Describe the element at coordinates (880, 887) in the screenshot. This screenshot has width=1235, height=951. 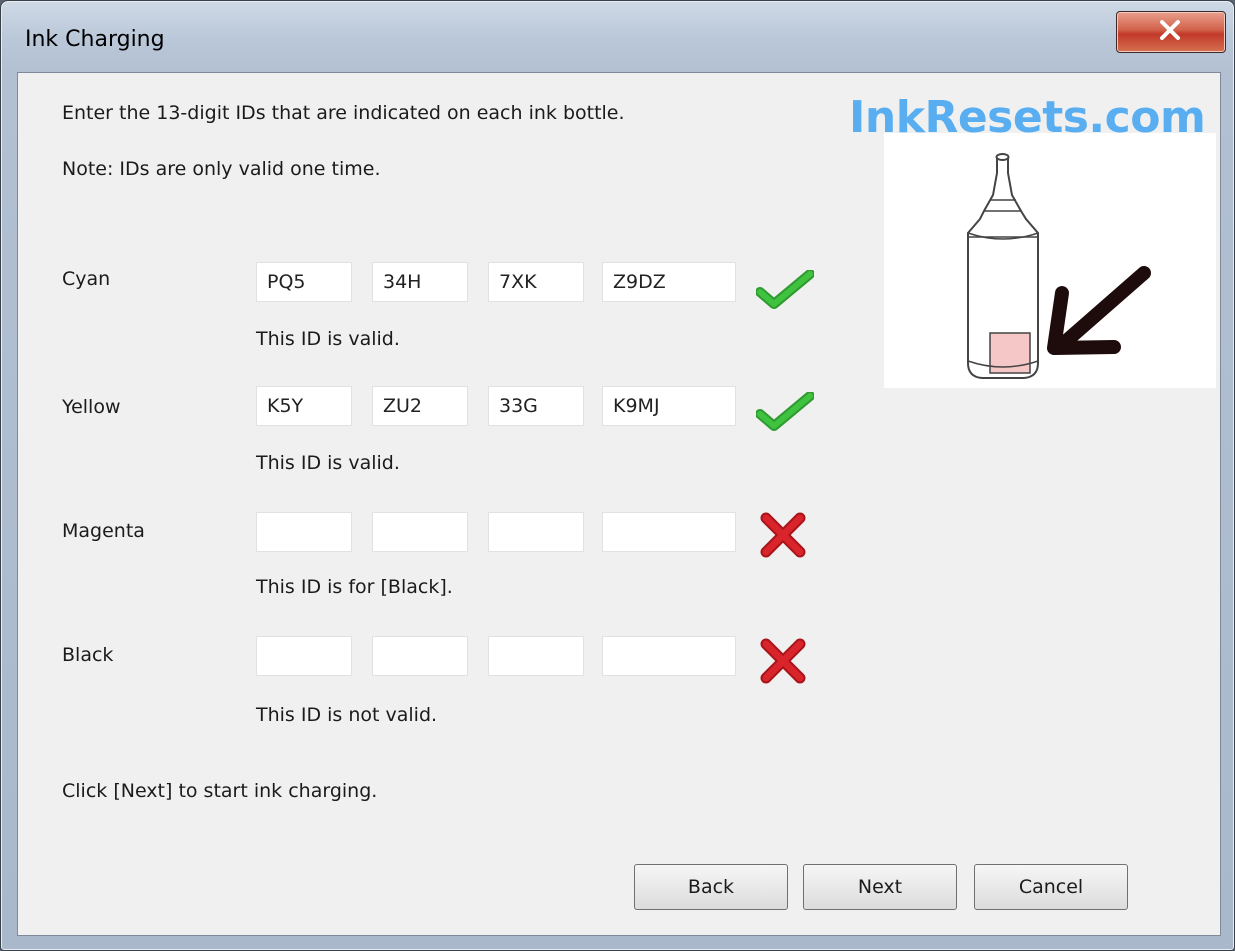
I see `next-button: Next` at that location.